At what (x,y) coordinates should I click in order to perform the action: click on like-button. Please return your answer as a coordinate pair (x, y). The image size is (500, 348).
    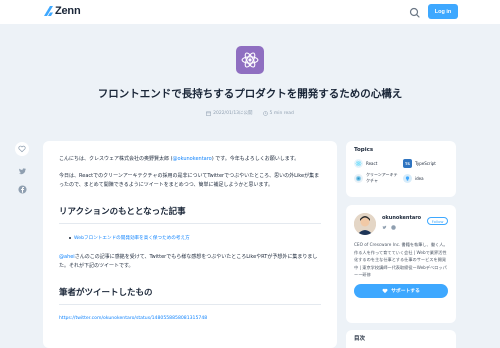
    Looking at the image, I should click on (22, 149).